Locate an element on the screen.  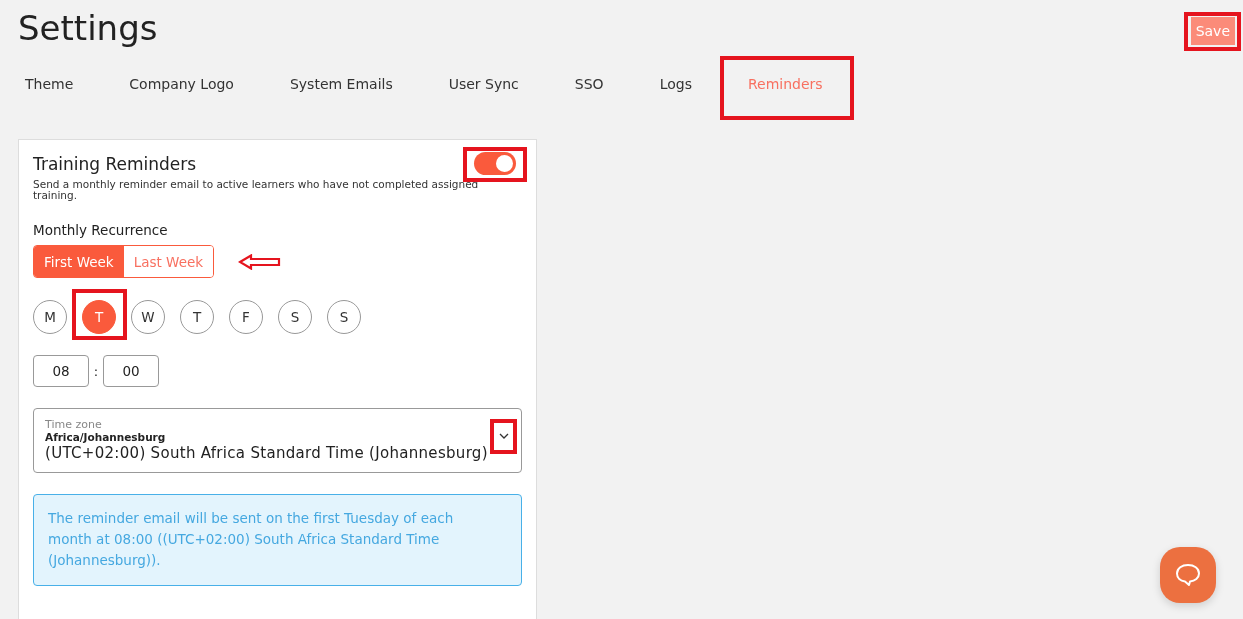
toggle-switch is located at coordinates (495, 163).